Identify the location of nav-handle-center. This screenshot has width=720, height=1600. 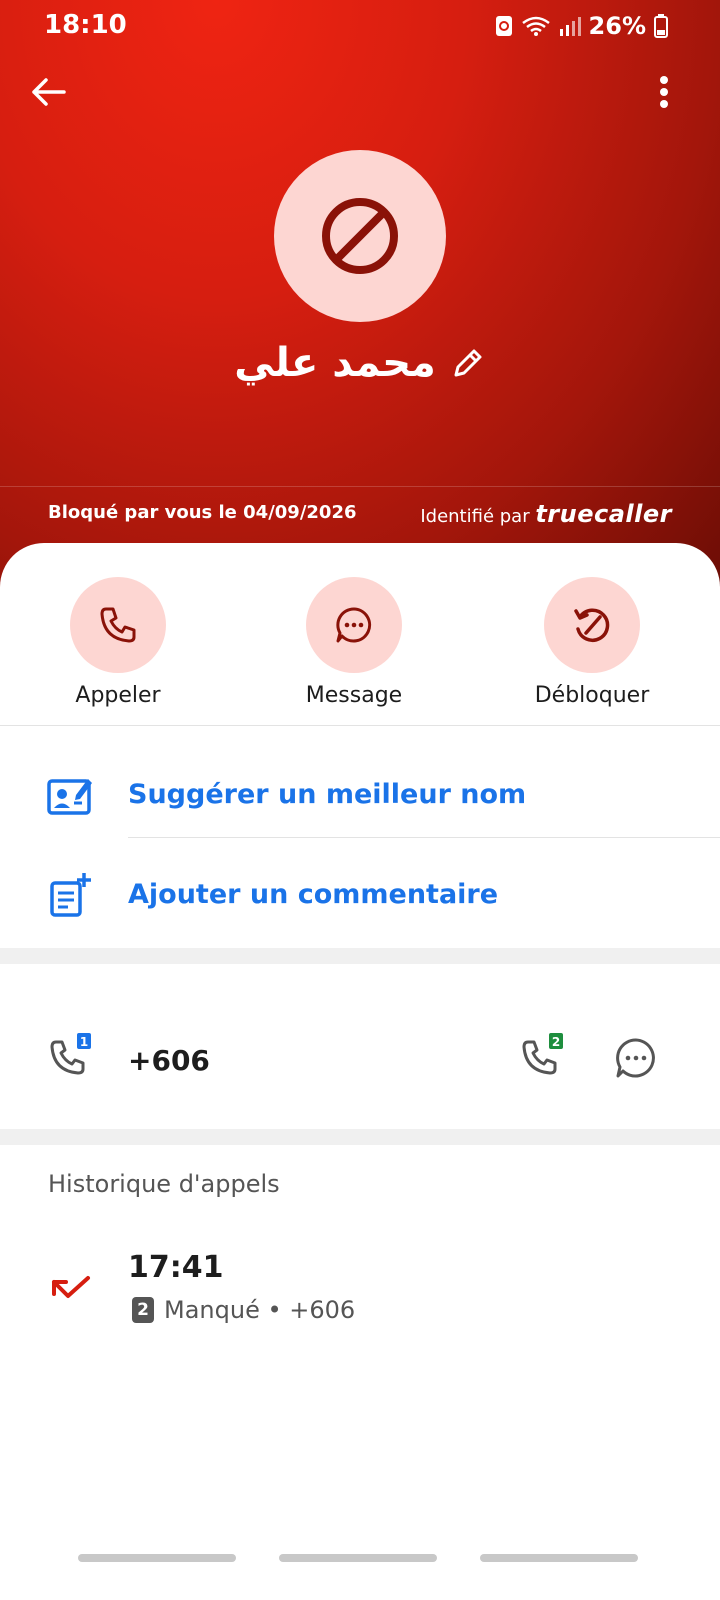
(358, 1558).